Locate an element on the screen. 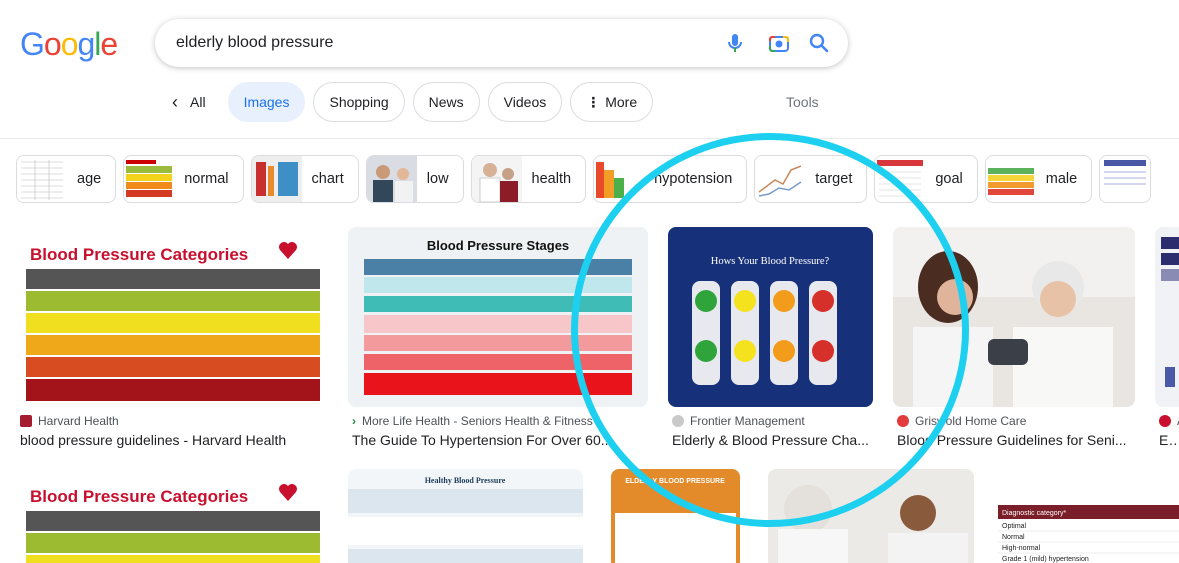 The image size is (1179, 563). header-divider is located at coordinates (589, 138).